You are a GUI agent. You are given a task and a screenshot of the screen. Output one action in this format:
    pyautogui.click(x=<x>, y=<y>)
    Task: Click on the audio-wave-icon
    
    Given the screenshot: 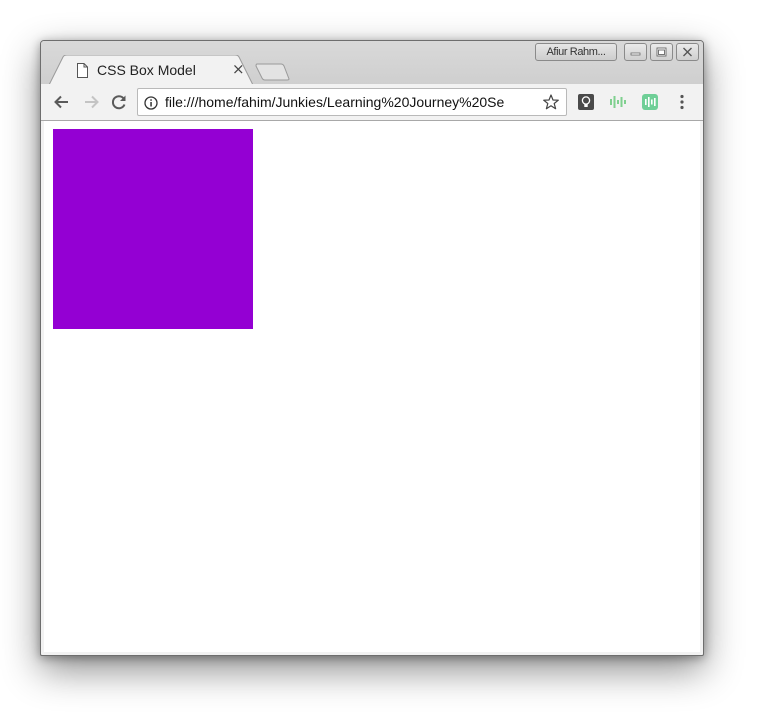 What is the action you would take?
    pyautogui.click(x=618, y=102)
    